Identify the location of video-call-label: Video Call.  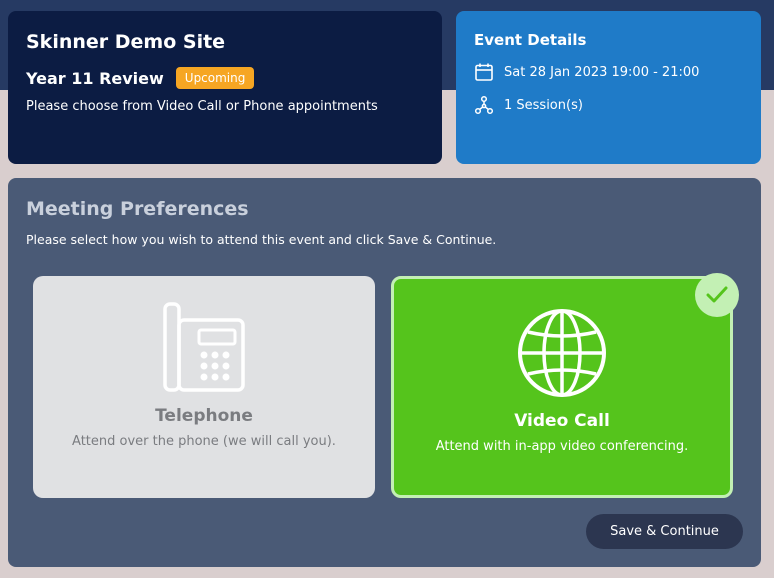
(562, 421).